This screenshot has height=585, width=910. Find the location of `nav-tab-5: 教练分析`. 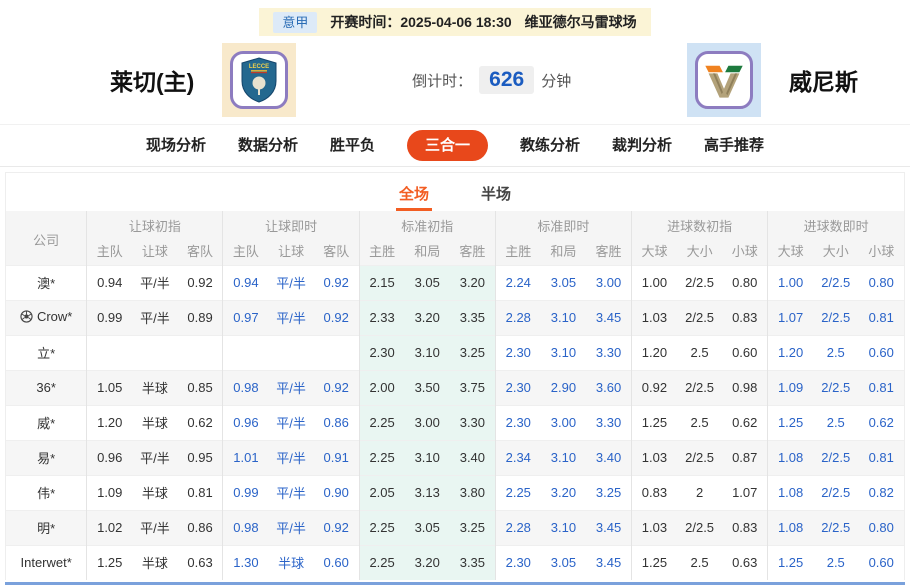

nav-tab-5: 教练分析 is located at coordinates (550, 145).